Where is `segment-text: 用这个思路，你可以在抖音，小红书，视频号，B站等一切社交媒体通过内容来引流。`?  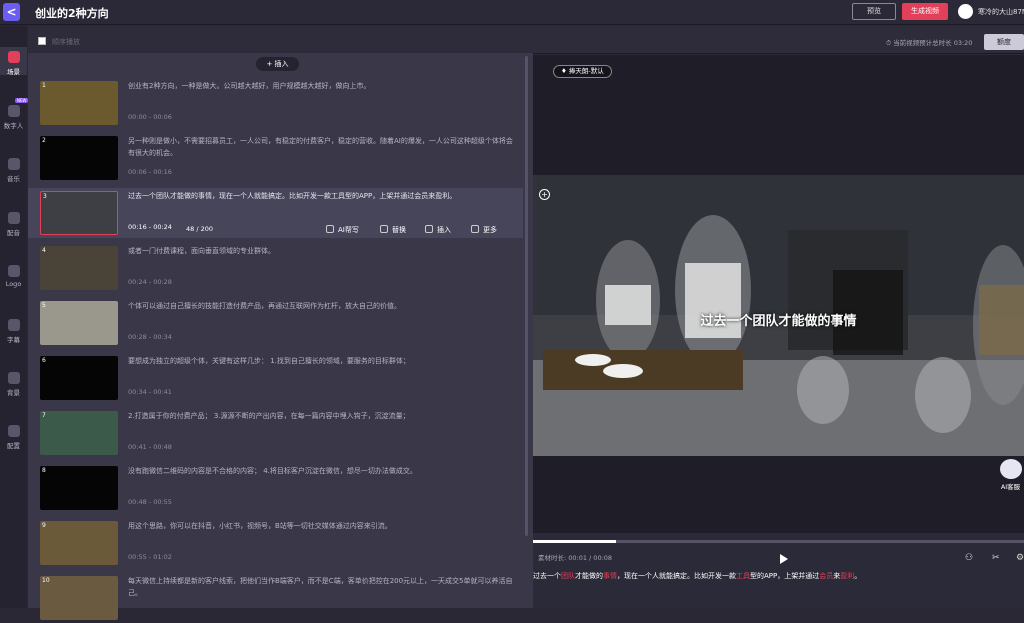
segment-text: 用这个思路，你可以在抖音，小红书，视频号，B站等一切社交媒体通过内容来引流。 is located at coordinates (323, 526).